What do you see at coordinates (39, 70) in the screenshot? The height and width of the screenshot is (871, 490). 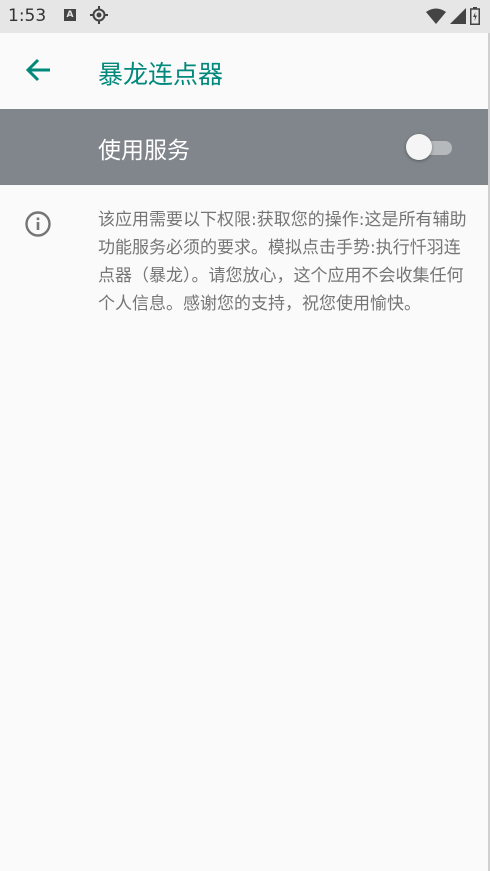 I see `arrow-back-icon` at bounding box center [39, 70].